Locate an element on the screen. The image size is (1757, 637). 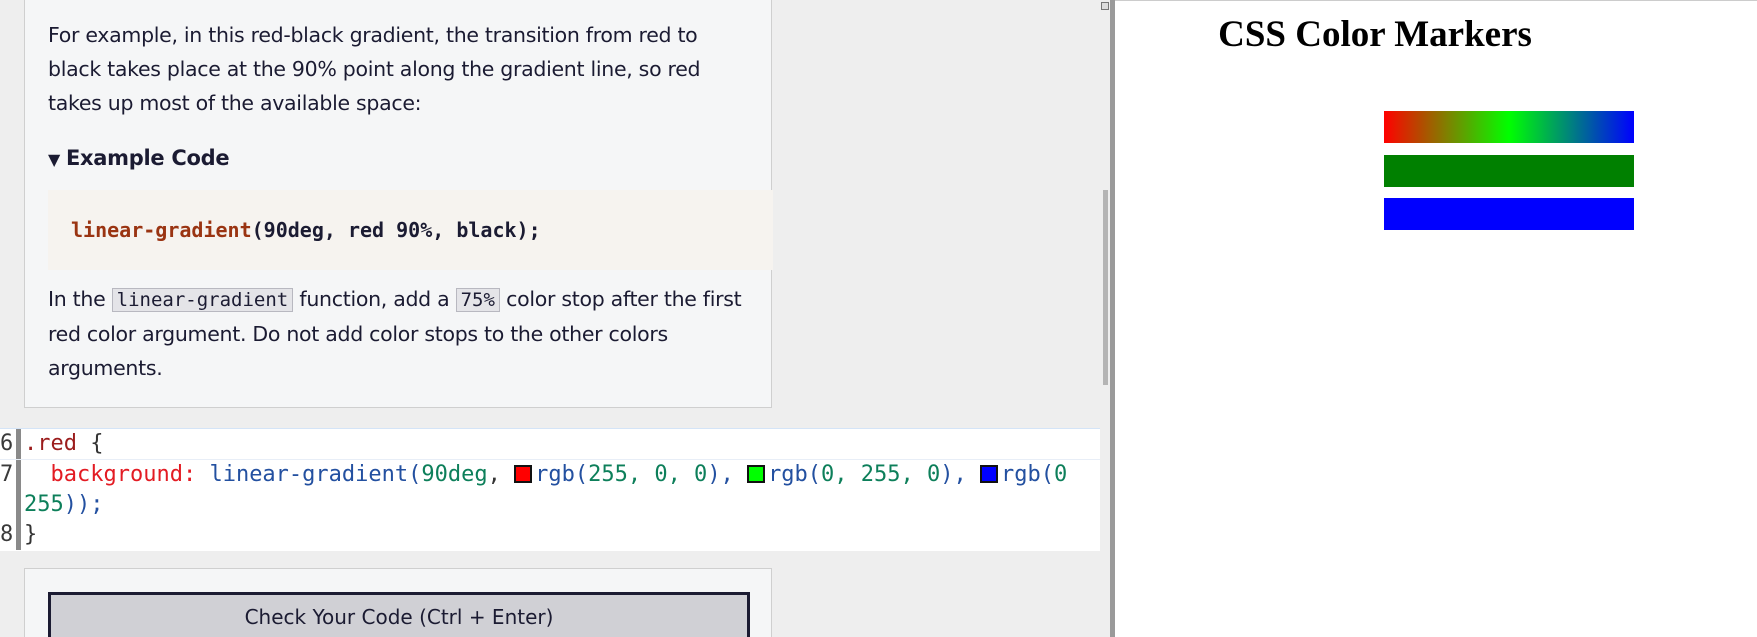
code-line: 6 .red { is located at coordinates (555, 444).